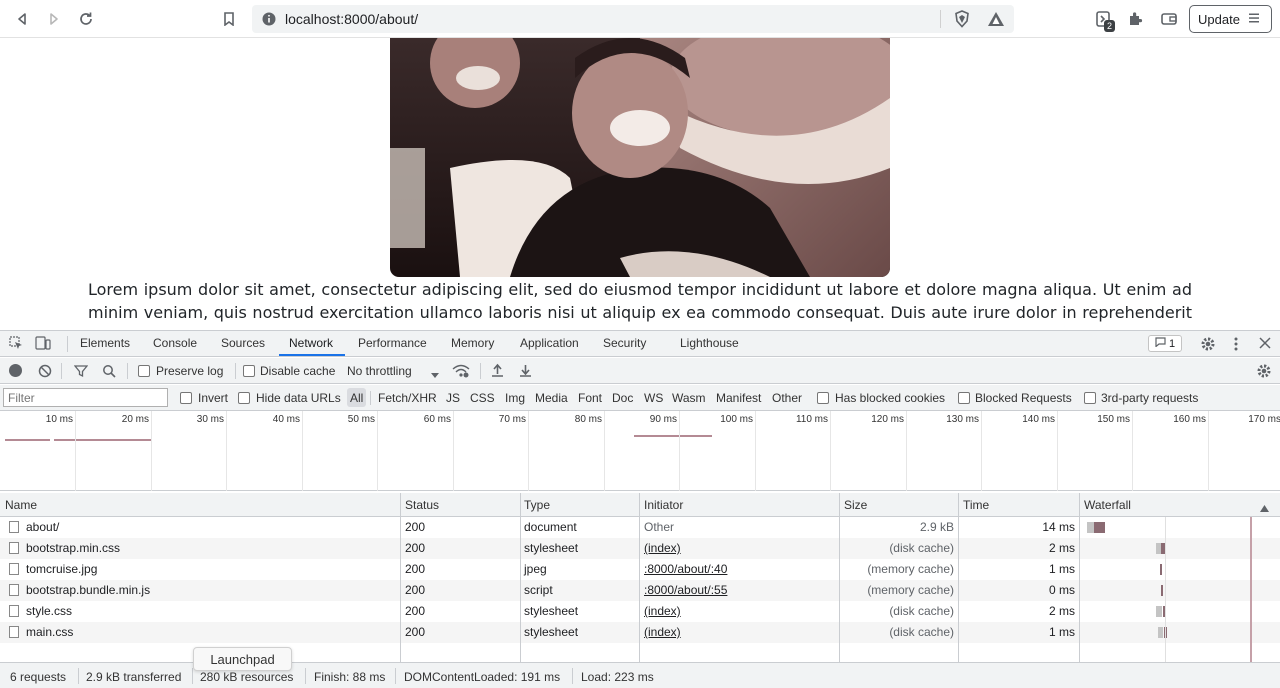 Image resolution: width=1280 pixels, height=688 pixels. What do you see at coordinates (1099, 527) in the screenshot?
I see `waterfall-bar` at bounding box center [1099, 527].